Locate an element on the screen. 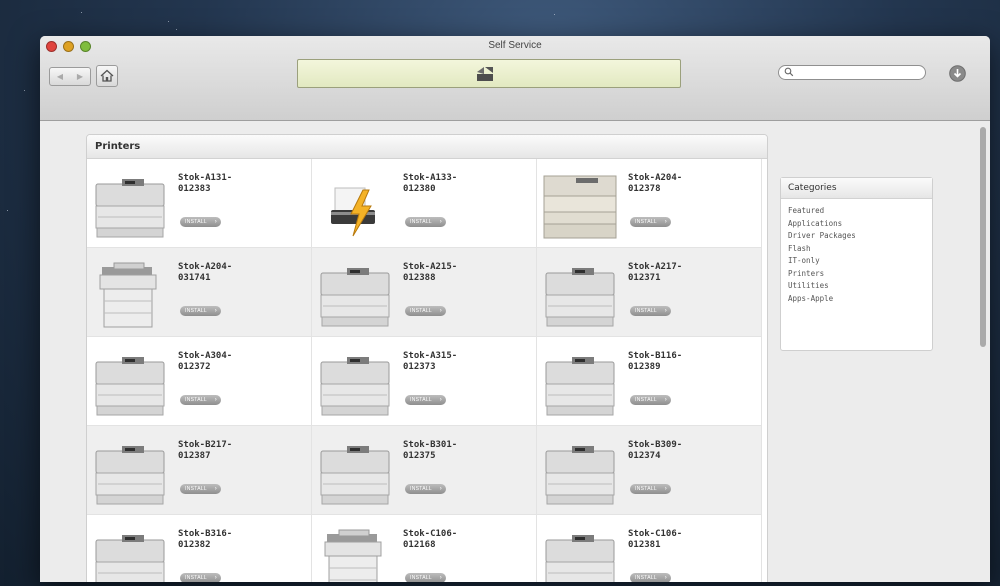  printer-item: Stok-A204- 031741 INSTALL › is located at coordinates (199, 292).